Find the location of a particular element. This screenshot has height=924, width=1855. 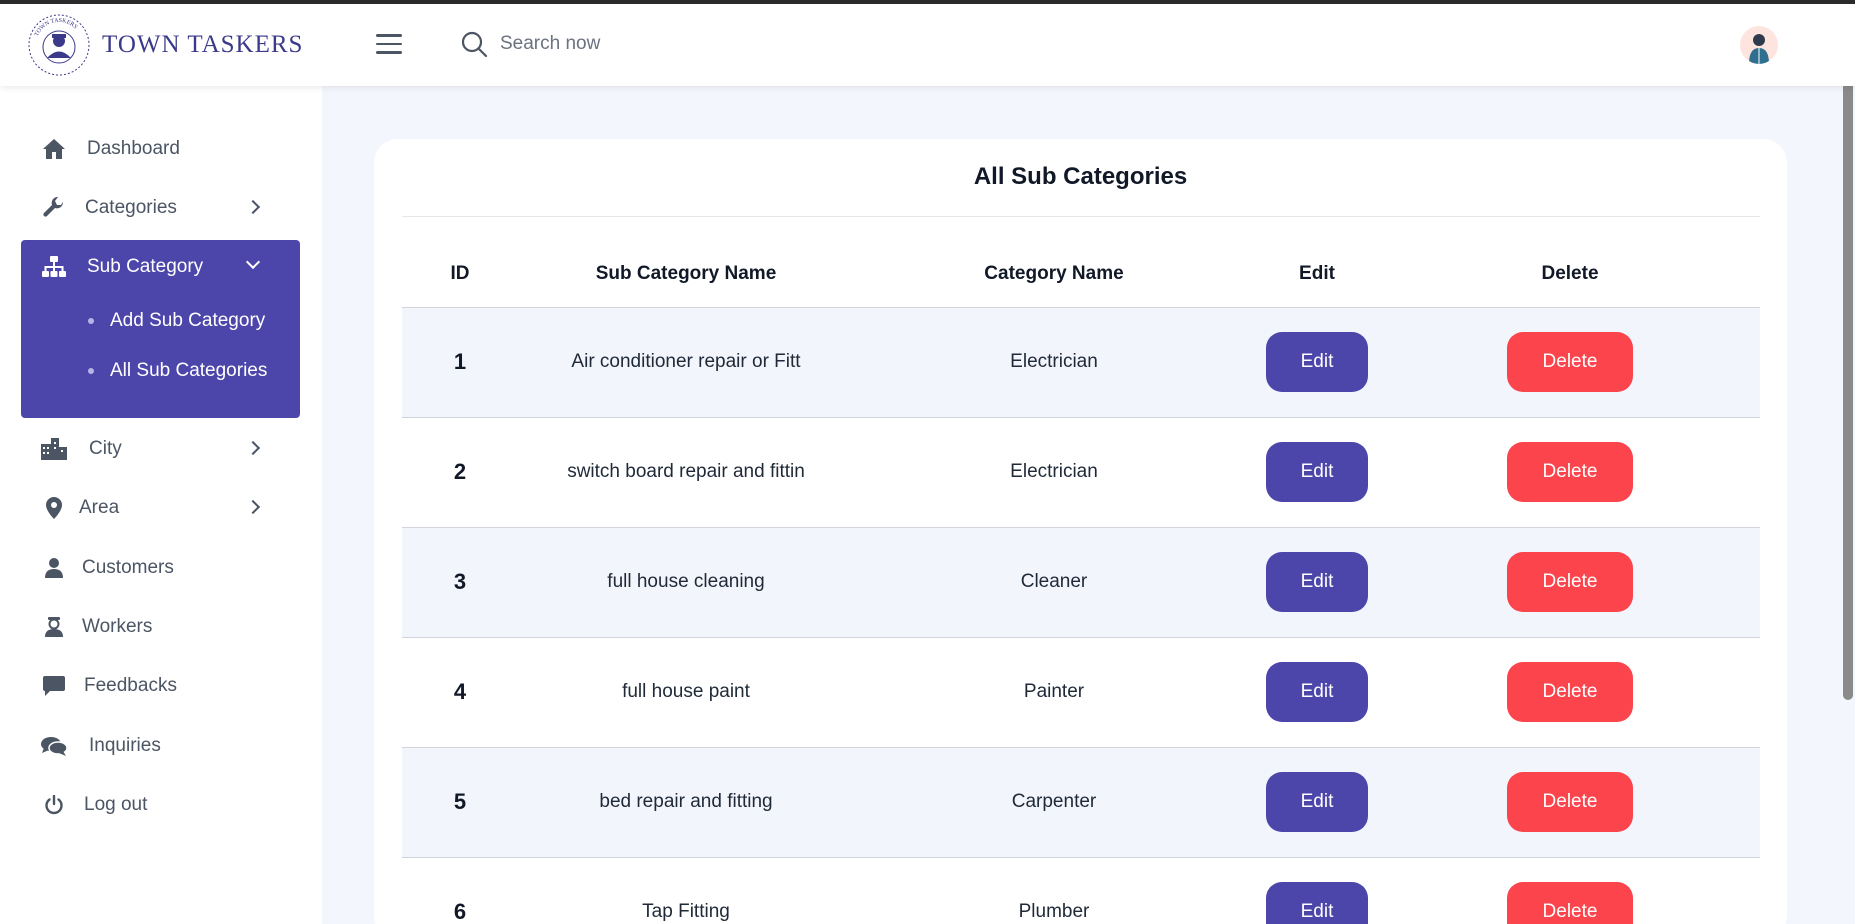

sidebar-item-feedbacks: Feedbacks is located at coordinates (160, 686).